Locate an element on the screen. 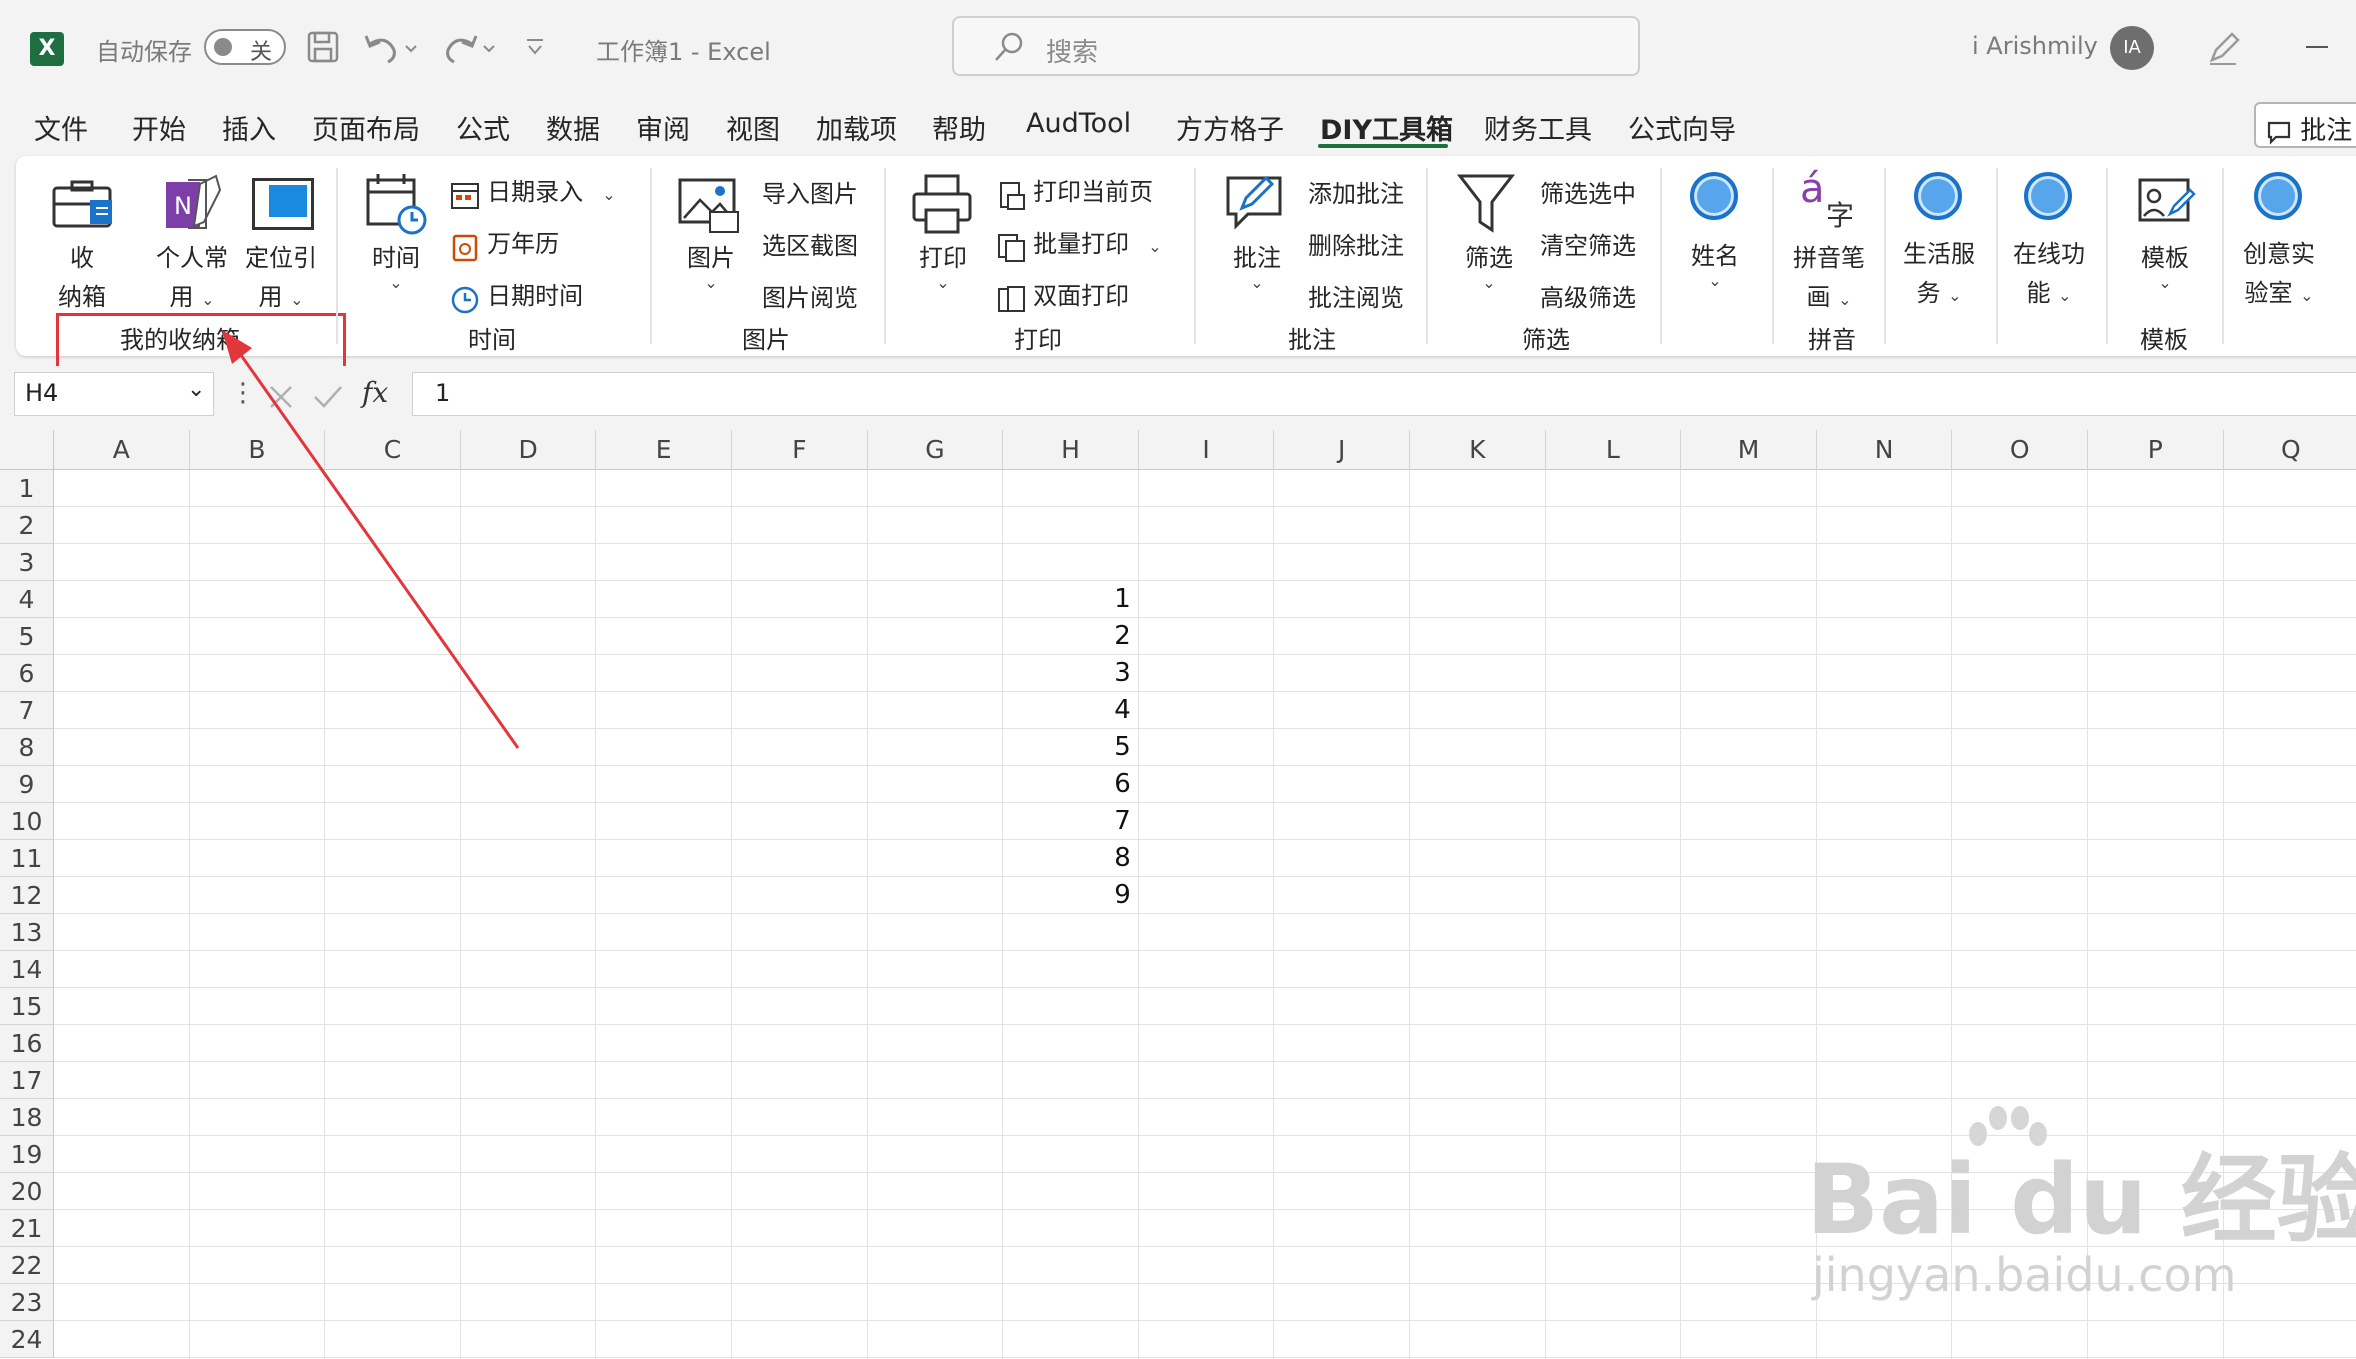  filter-selected-button: 筛选选中 is located at coordinates (1588, 191).